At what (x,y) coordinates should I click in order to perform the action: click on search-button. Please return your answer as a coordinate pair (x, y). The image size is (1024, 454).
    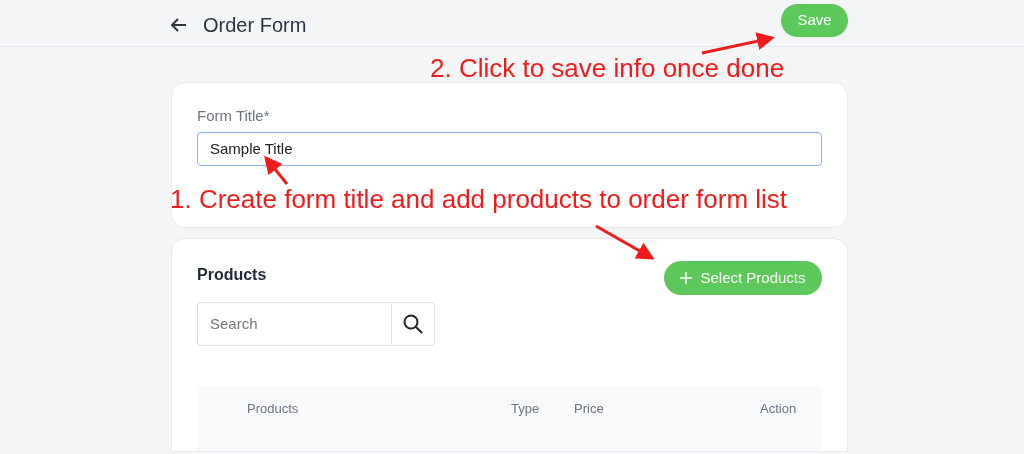
    Looking at the image, I should click on (413, 324).